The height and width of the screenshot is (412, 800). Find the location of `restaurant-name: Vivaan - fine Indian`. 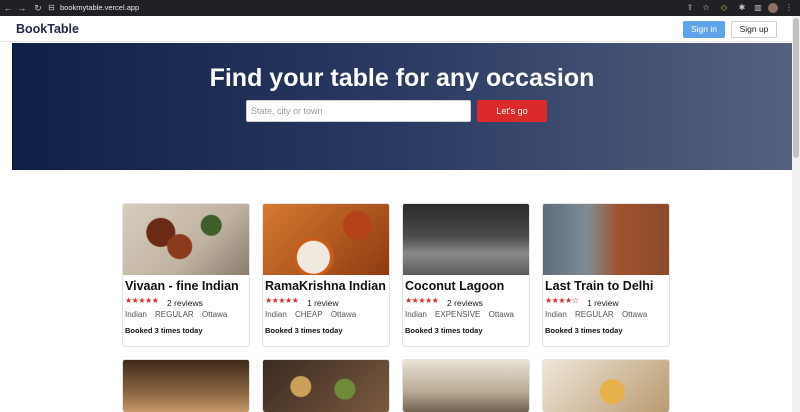

restaurant-name: Vivaan - fine Indian is located at coordinates (187, 286).